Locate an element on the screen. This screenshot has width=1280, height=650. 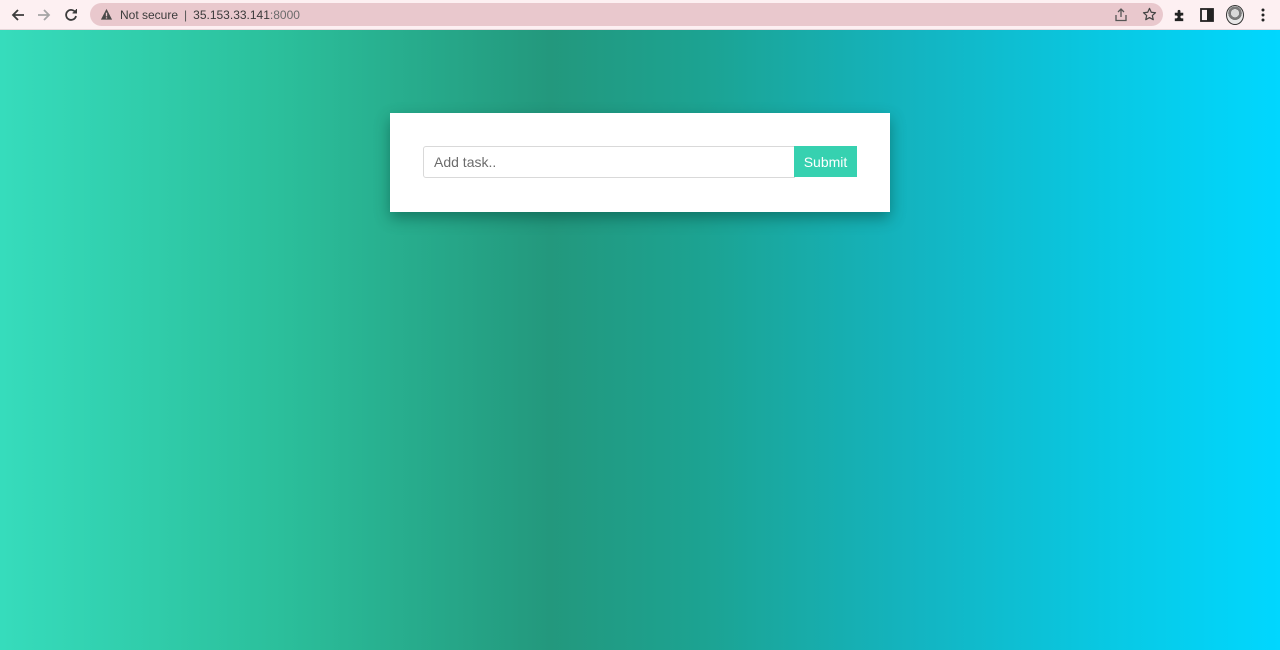
reload-icon is located at coordinates (71, 15).